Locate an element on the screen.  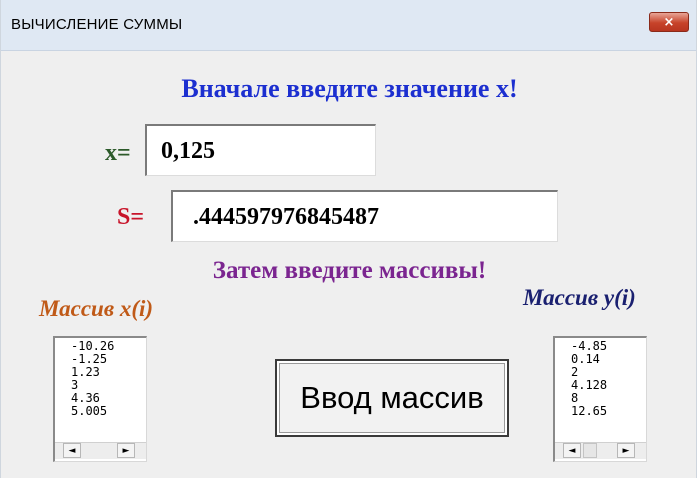
array-y-label: Массив y(i) is located at coordinates (579, 297).